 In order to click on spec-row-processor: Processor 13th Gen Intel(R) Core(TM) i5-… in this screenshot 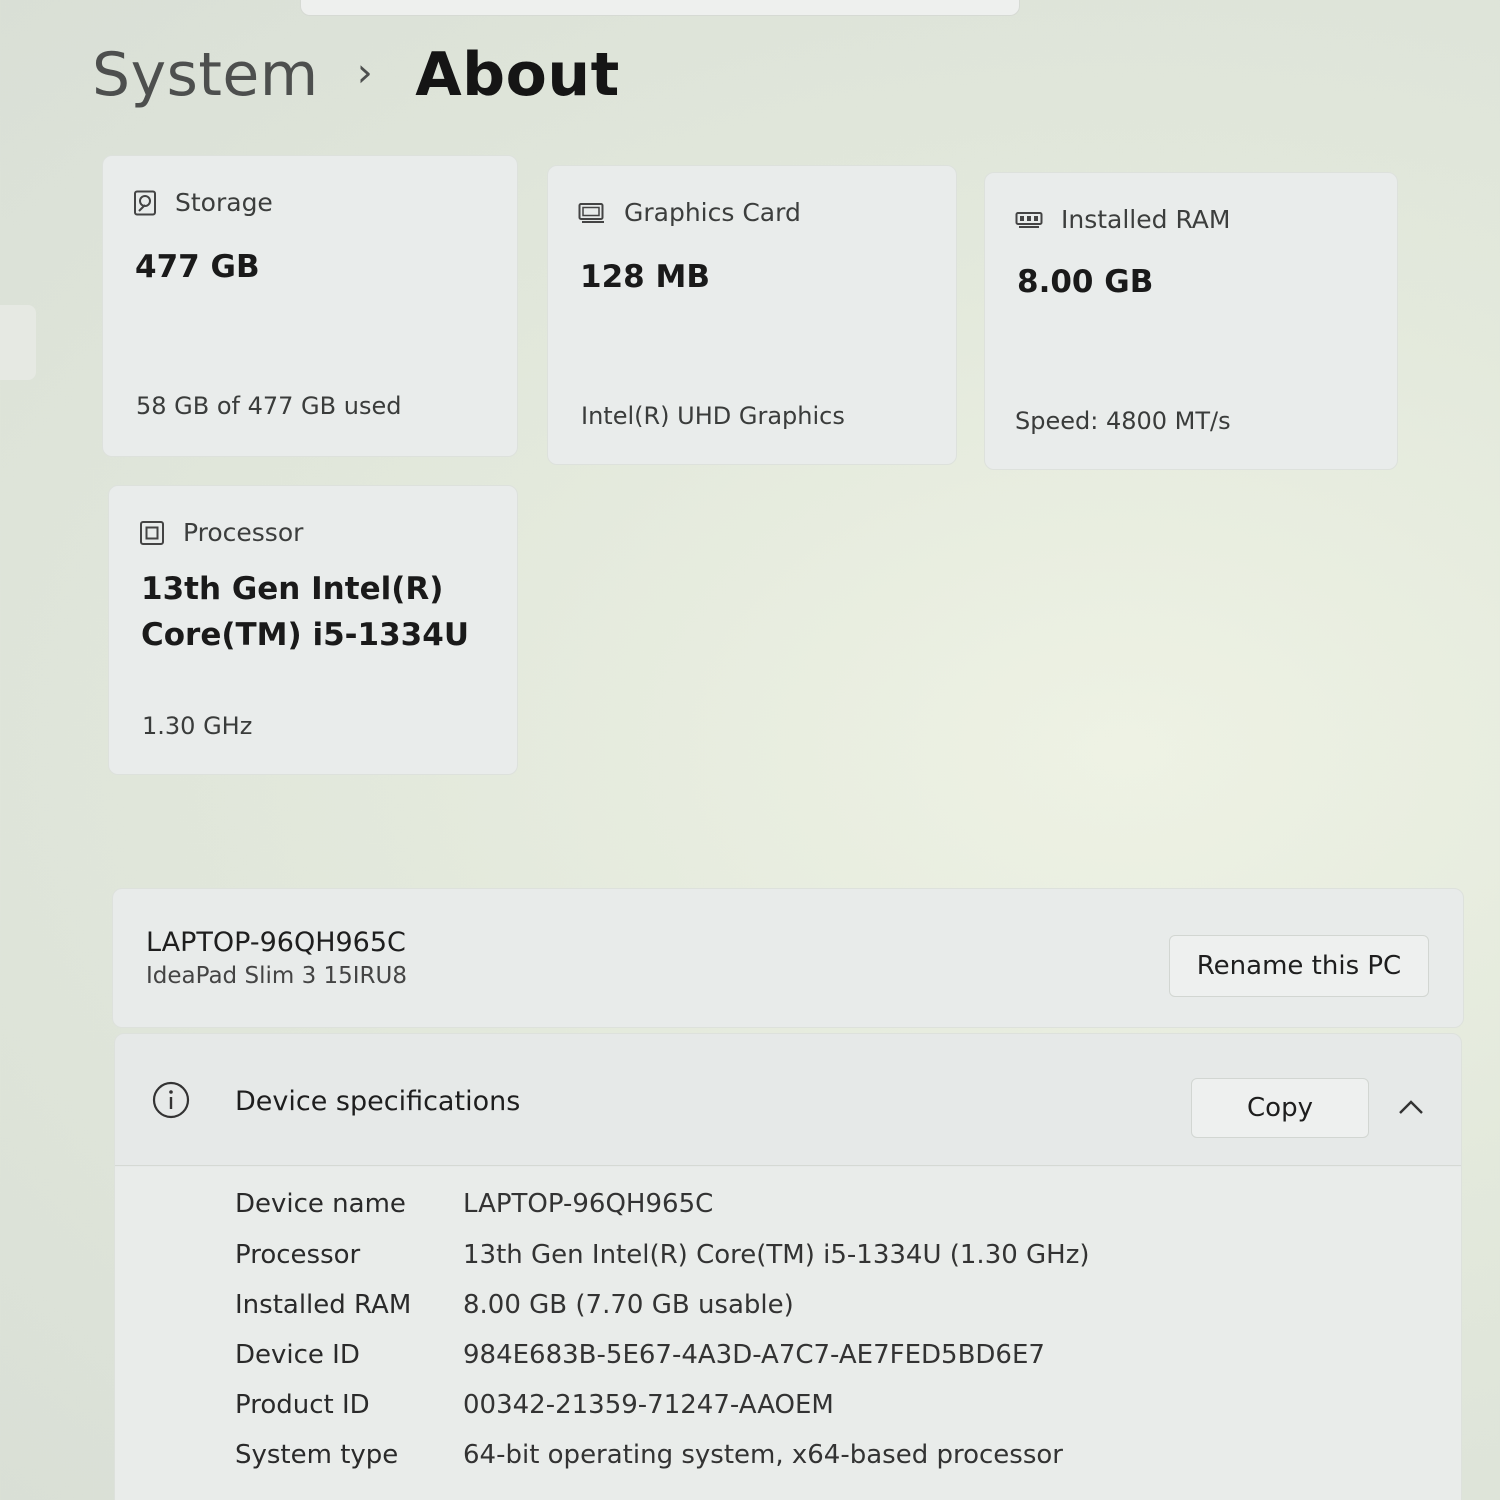, I will do `click(662, 1255)`.